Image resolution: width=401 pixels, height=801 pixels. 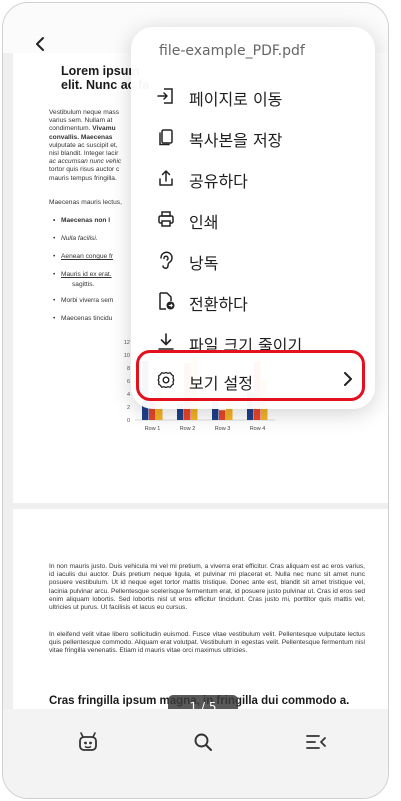 What do you see at coordinates (204, 222) in the screenshot?
I see `menu-item-label: 인쇄` at bounding box center [204, 222].